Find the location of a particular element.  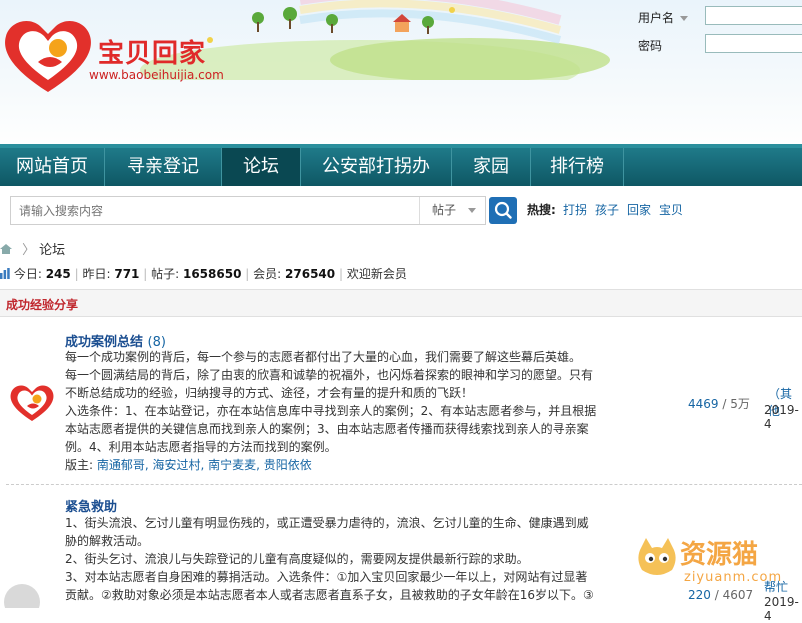

search-type-select: 帖子 is located at coordinates (452, 210).